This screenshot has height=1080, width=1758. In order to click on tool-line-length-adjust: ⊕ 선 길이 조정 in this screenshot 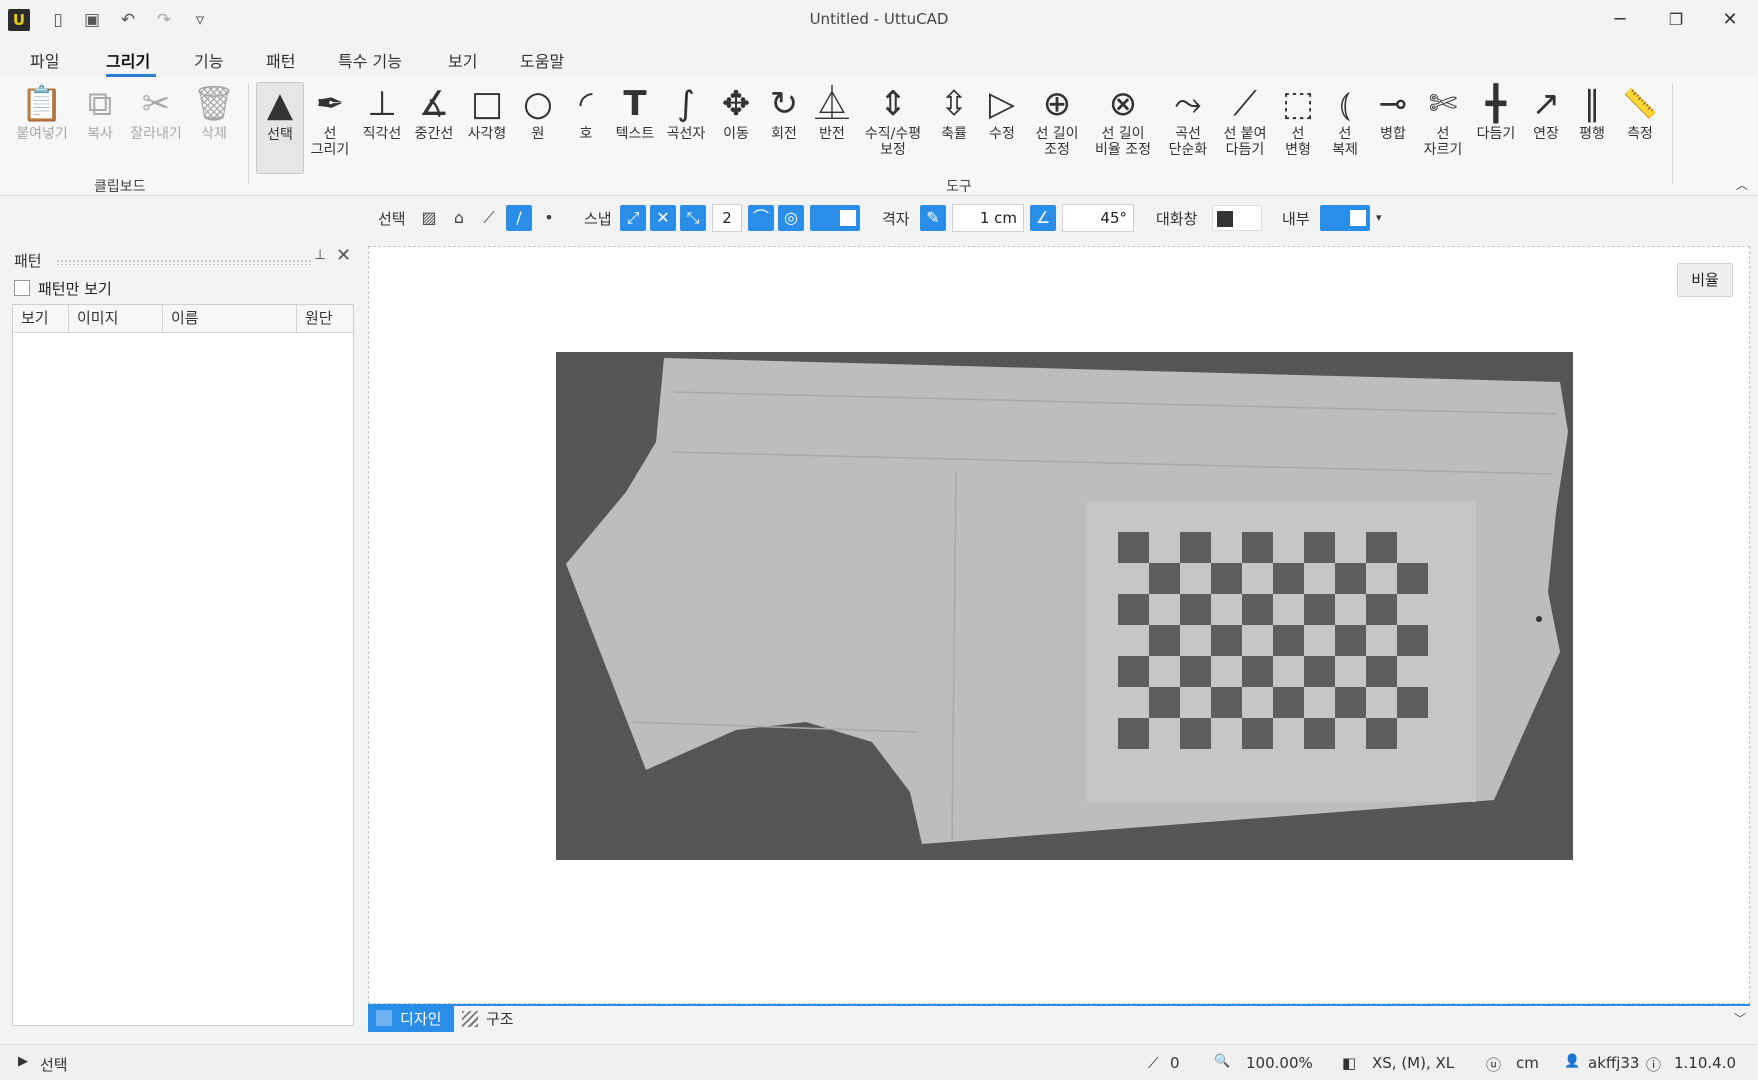, I will do `click(1057, 120)`.